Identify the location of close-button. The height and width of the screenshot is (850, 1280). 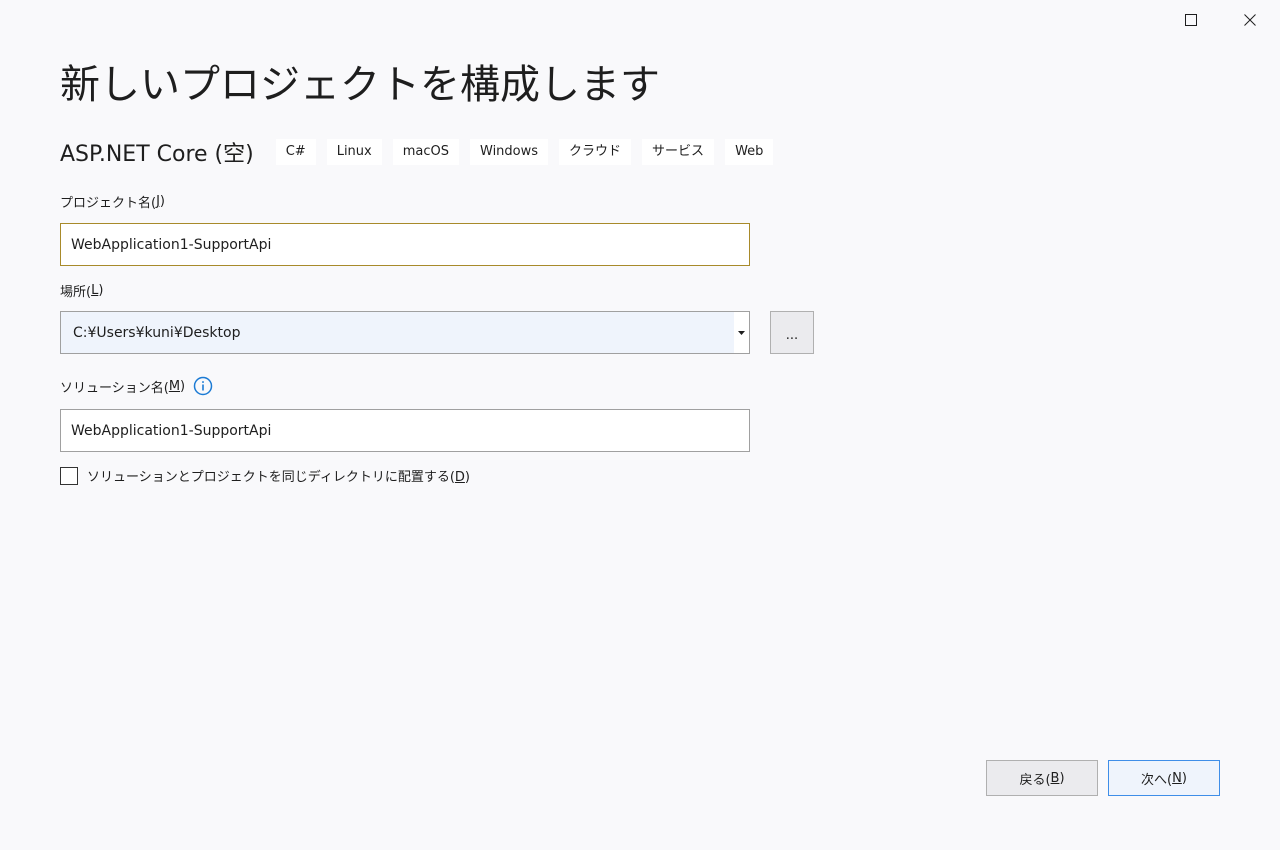
(1250, 20).